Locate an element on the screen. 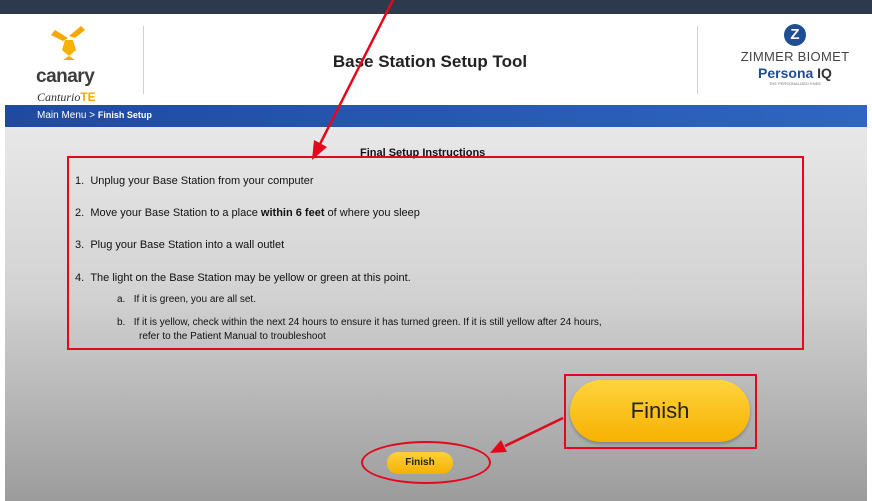 The image size is (872, 501). finish-button: Finish is located at coordinates (420, 463).